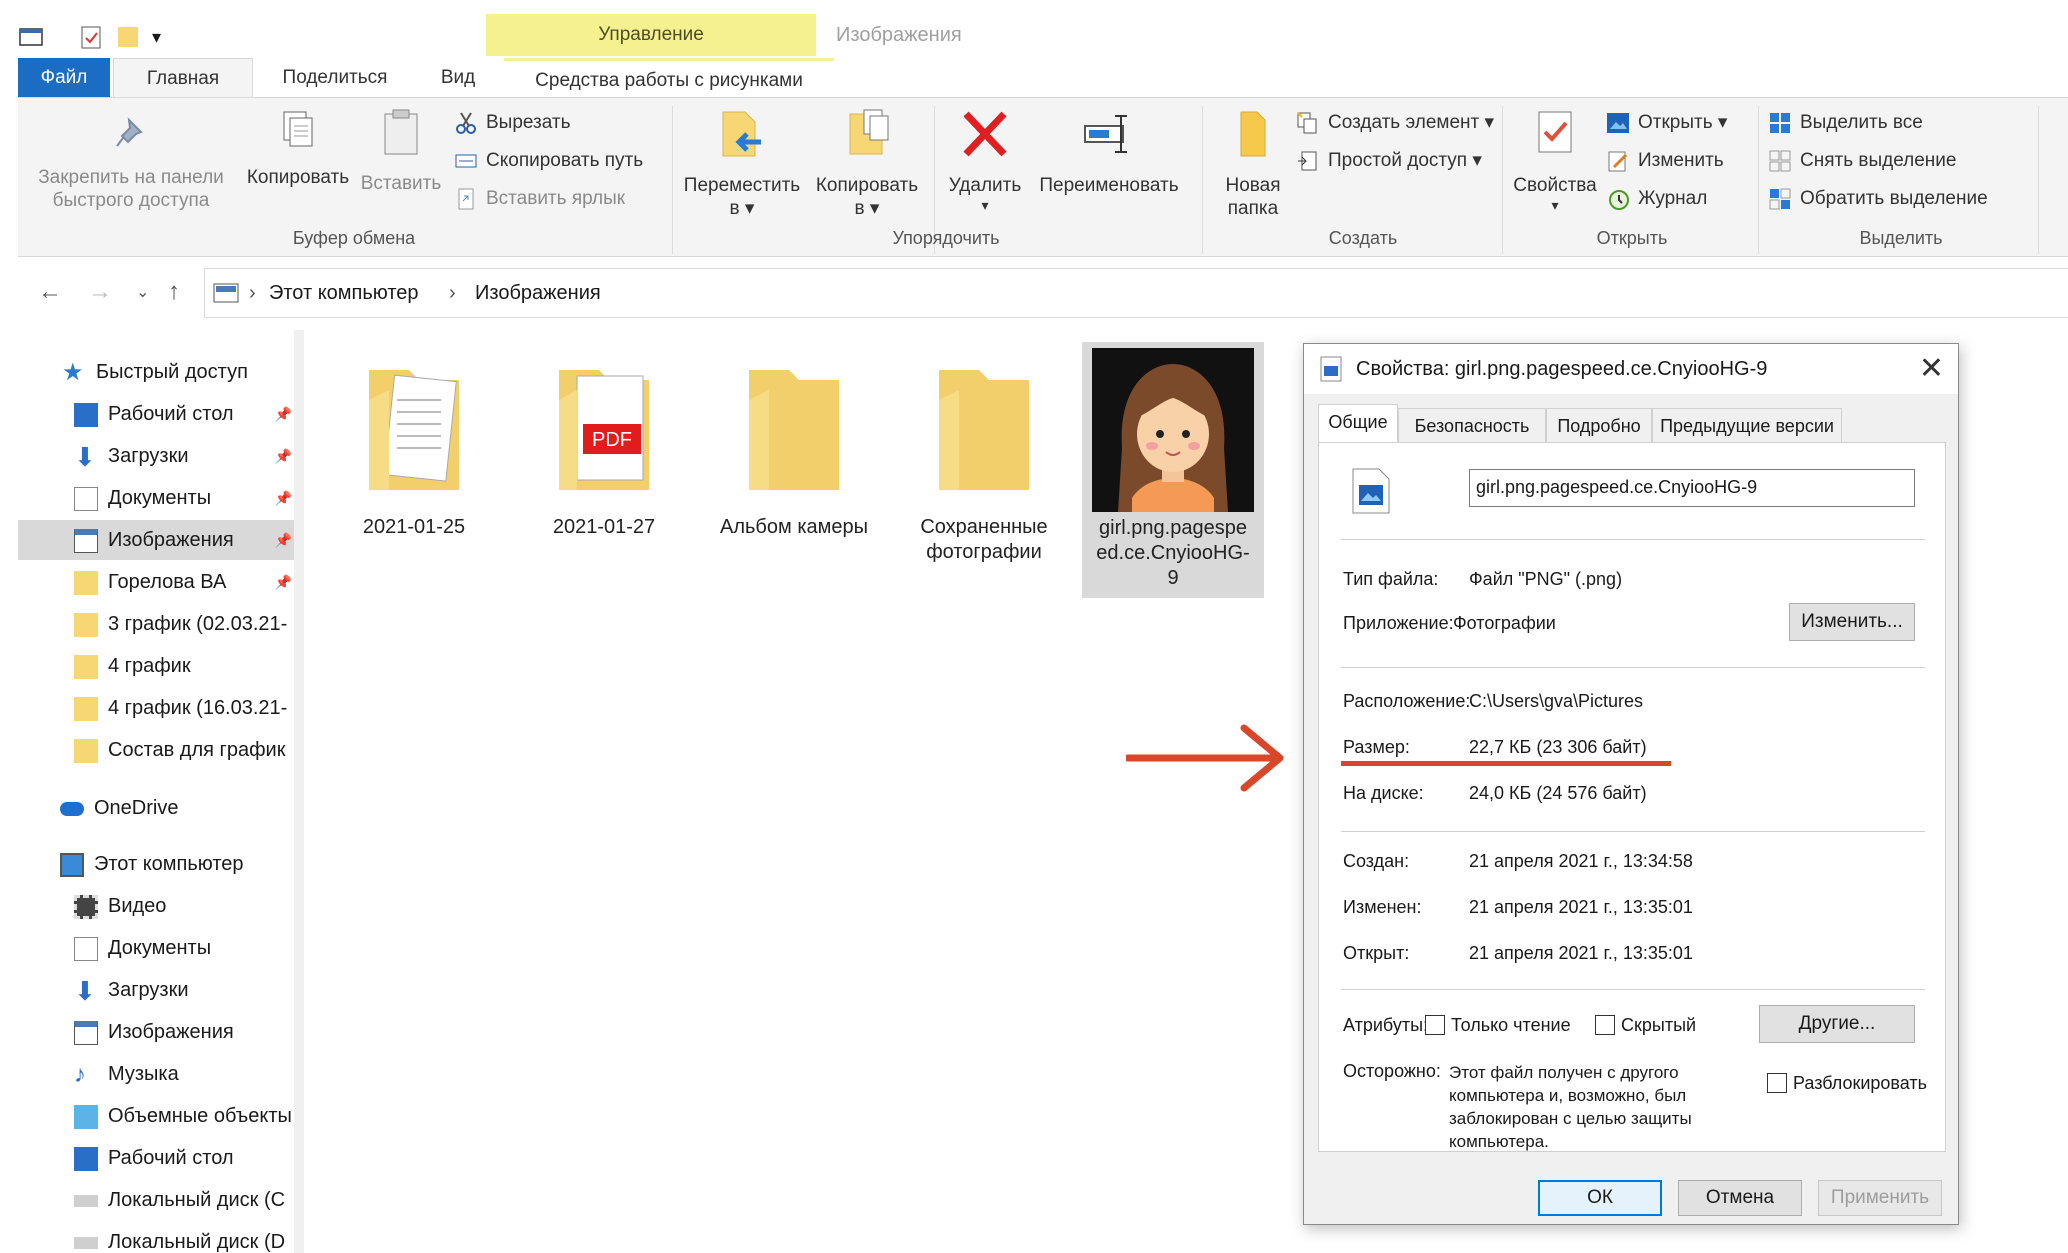 The height and width of the screenshot is (1253, 2068). Describe the element at coordinates (73, 372) in the screenshot. I see `star-icon: ★` at that location.